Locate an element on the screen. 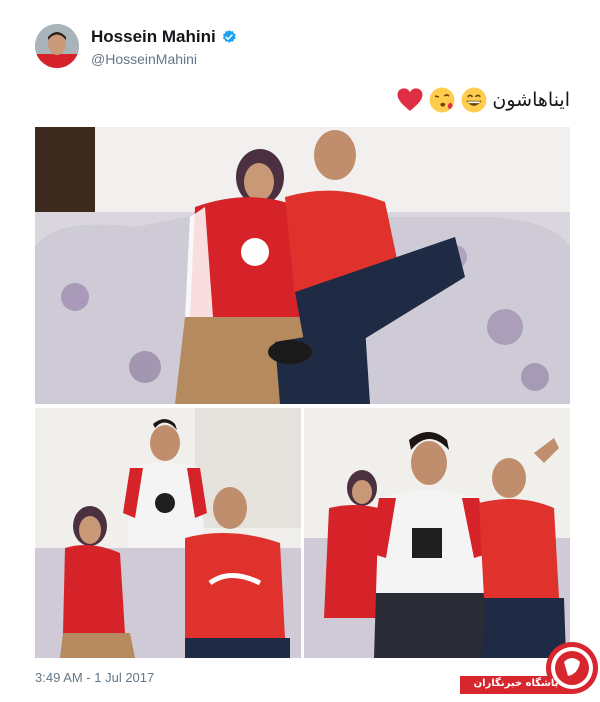 This screenshot has height=702, width=600. display-name-text: Hossein Mahini is located at coordinates (153, 37).